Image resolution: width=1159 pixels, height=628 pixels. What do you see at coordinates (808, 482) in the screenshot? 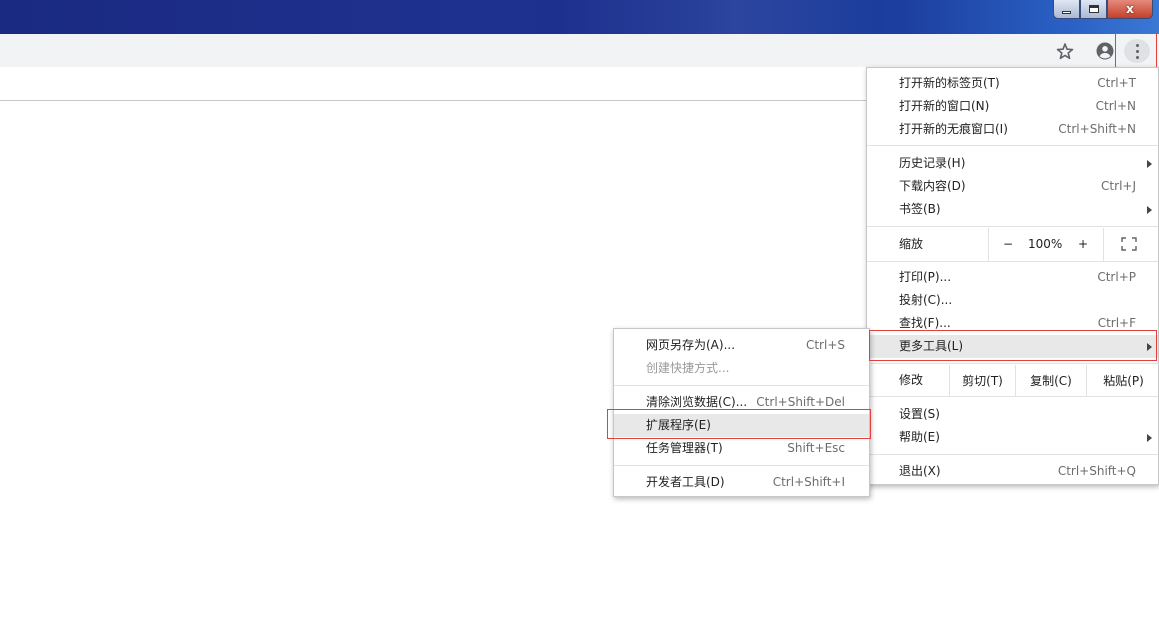
I see `menu-item-shortcut: Ctrl+Shift+I` at bounding box center [808, 482].